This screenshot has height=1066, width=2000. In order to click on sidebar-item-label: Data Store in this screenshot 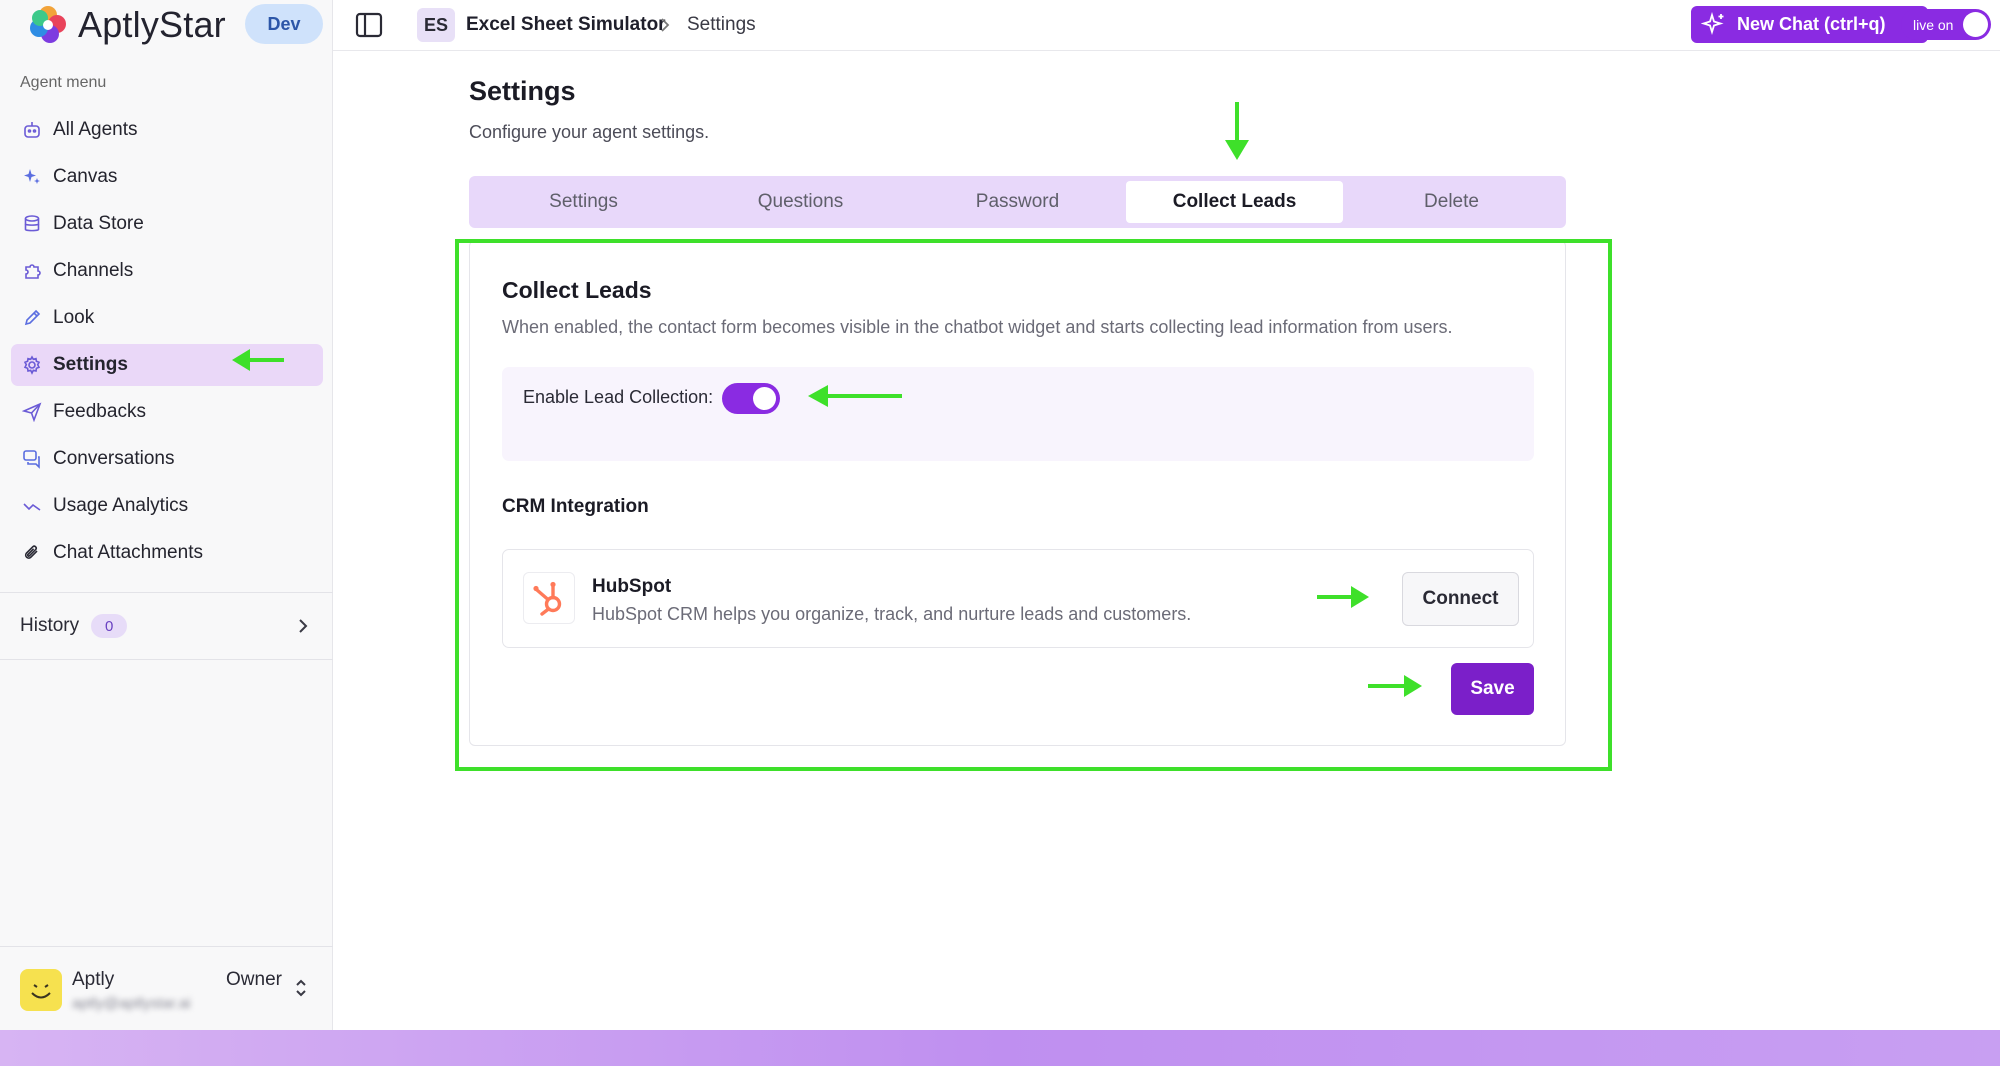, I will do `click(98, 223)`.